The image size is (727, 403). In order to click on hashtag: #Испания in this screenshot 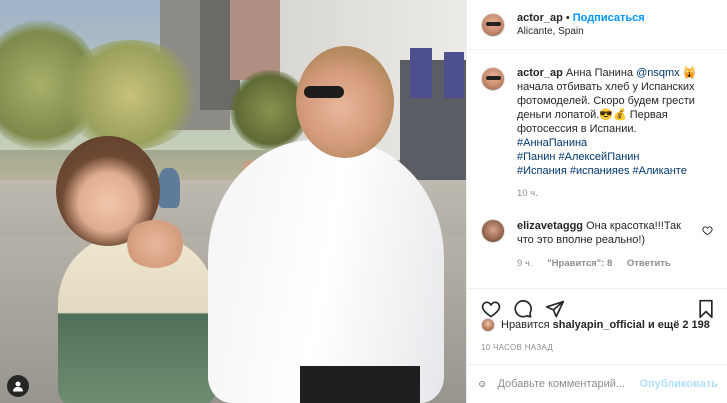, I will do `click(542, 171)`.